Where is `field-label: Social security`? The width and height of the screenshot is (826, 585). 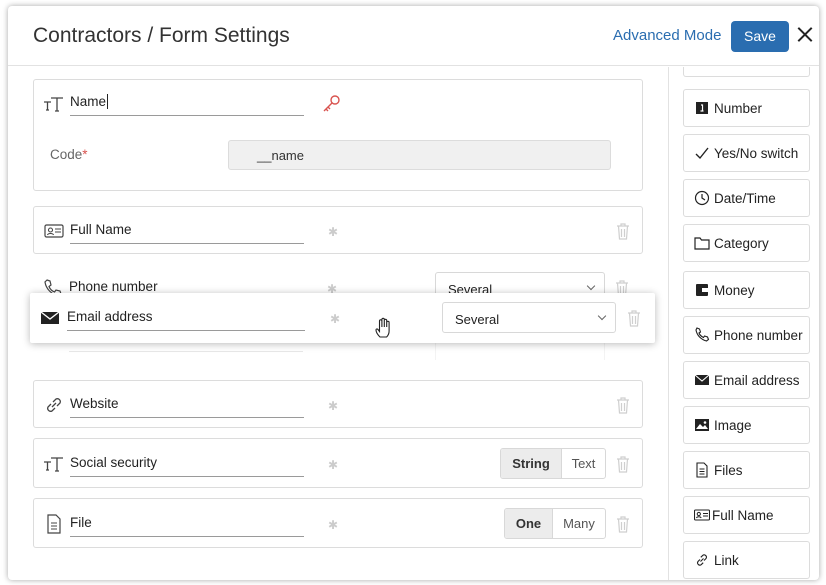
field-label: Social security is located at coordinates (187, 466).